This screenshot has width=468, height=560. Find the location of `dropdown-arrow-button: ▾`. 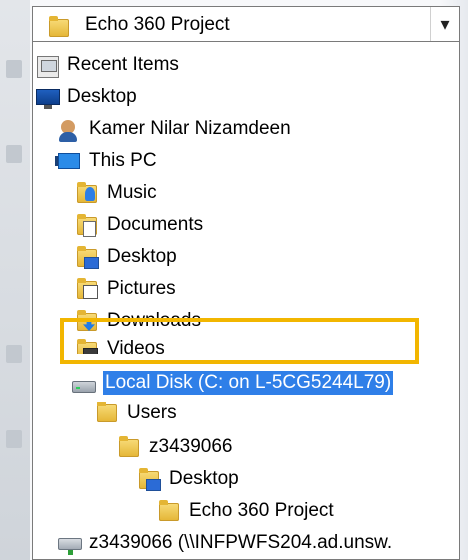

dropdown-arrow-button: ▾ is located at coordinates (444, 24).